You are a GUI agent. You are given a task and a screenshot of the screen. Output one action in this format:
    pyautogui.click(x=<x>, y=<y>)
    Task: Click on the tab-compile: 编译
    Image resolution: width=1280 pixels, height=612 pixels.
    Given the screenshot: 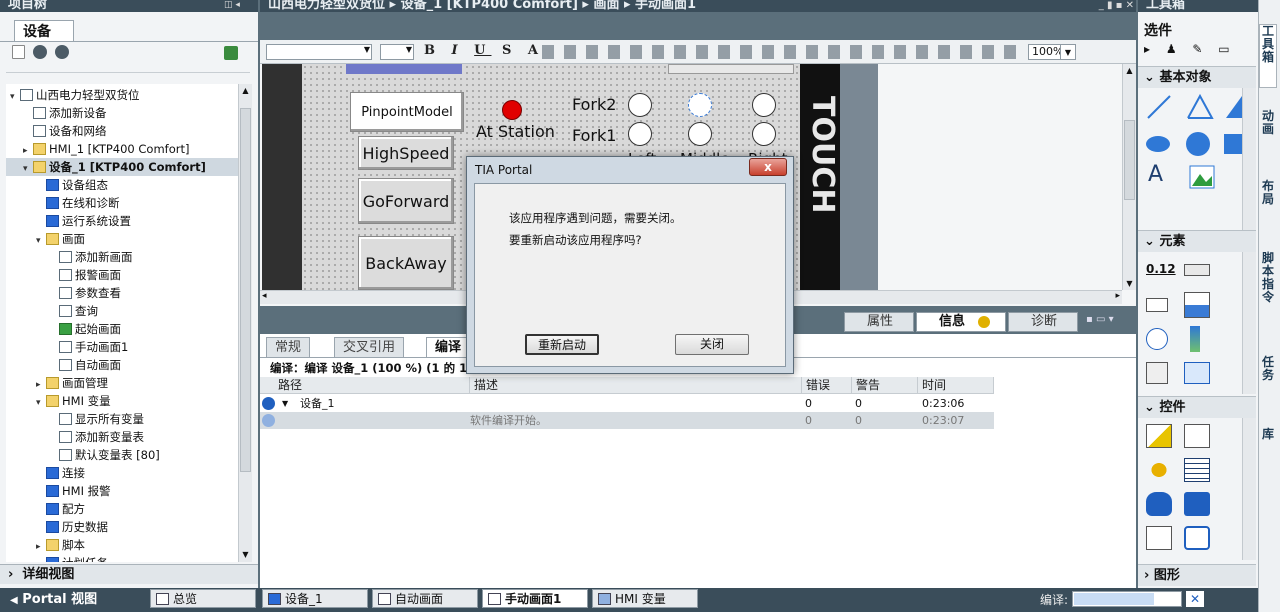 What is the action you would take?
    pyautogui.click(x=448, y=347)
    